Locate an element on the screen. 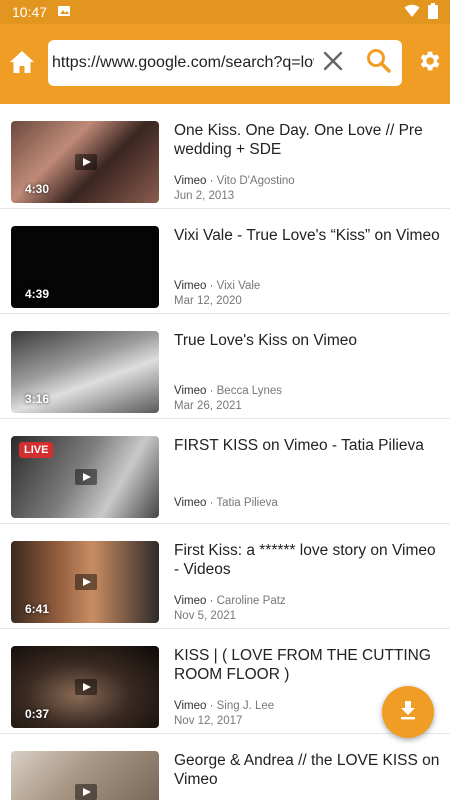 The height and width of the screenshot is (800, 450). video-meta: Vimeo · Tatia Pilieva is located at coordinates (226, 503).